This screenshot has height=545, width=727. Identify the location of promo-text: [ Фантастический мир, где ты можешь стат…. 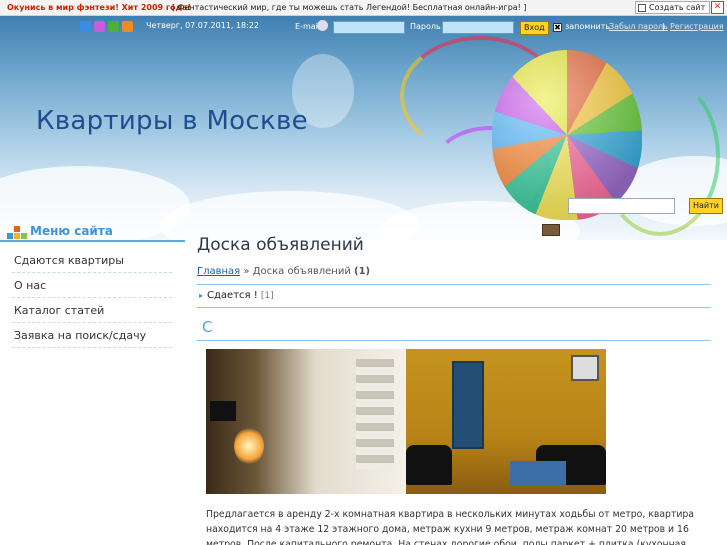
(349, 7).